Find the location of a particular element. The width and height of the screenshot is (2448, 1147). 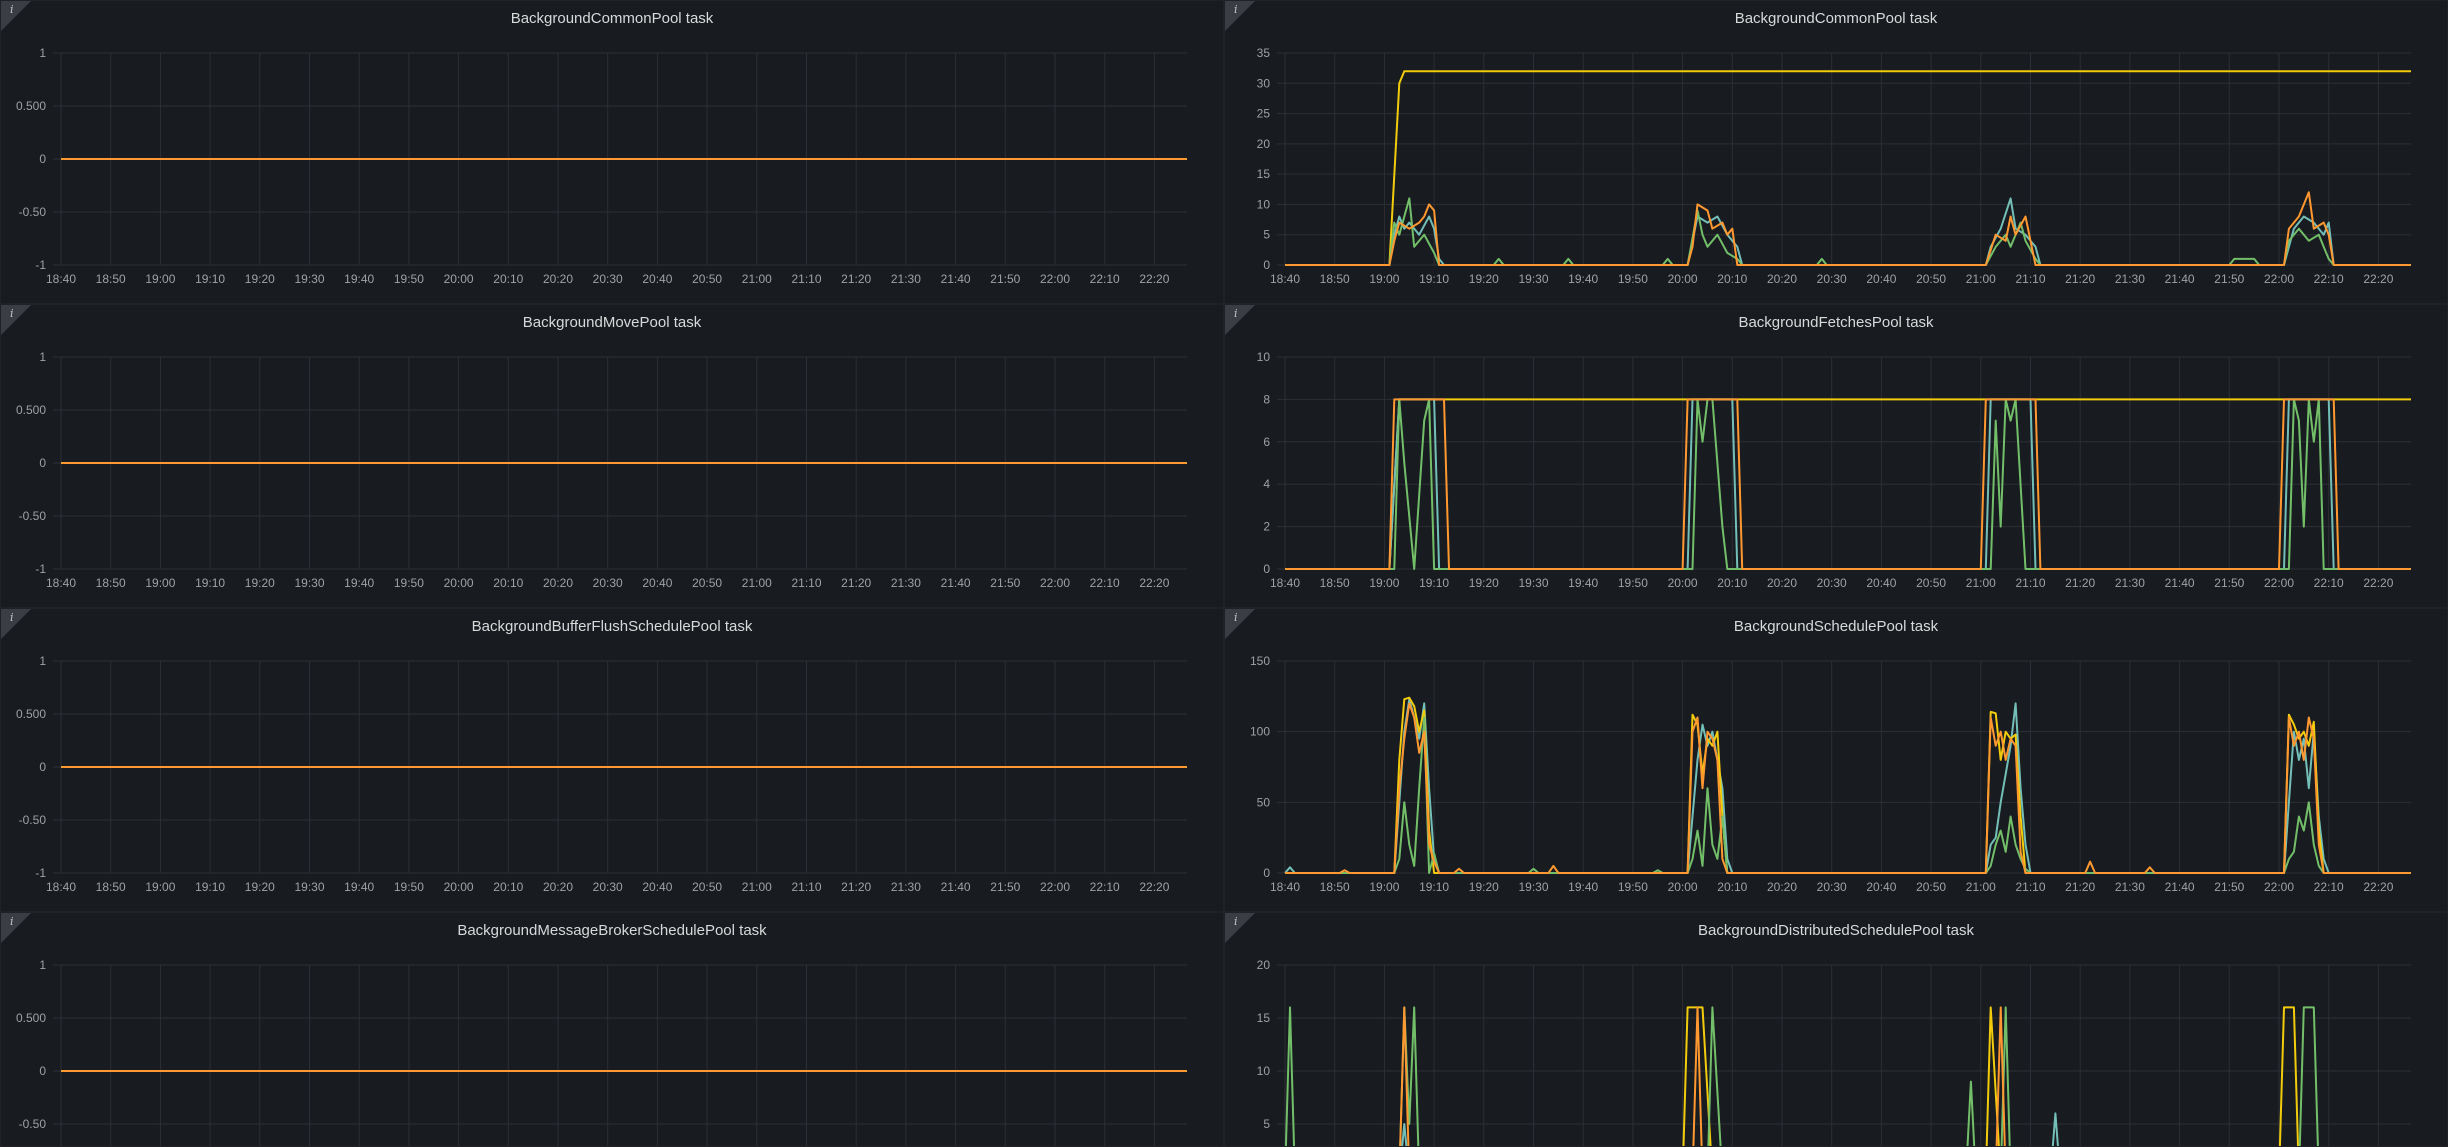

y-tick-label: 5 is located at coordinates (1266, 235).